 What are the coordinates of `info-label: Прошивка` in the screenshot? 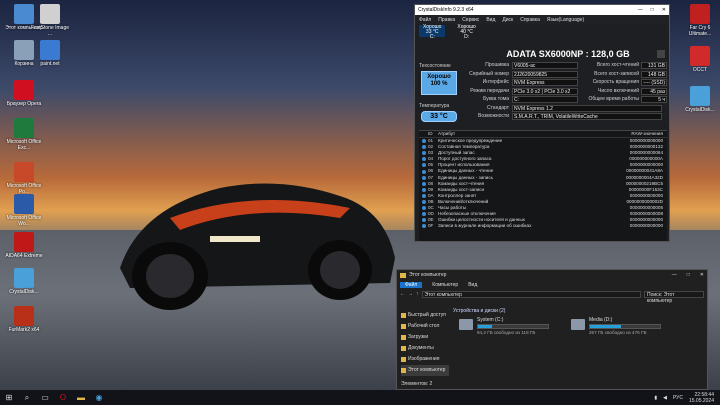 It's located at (497, 65).